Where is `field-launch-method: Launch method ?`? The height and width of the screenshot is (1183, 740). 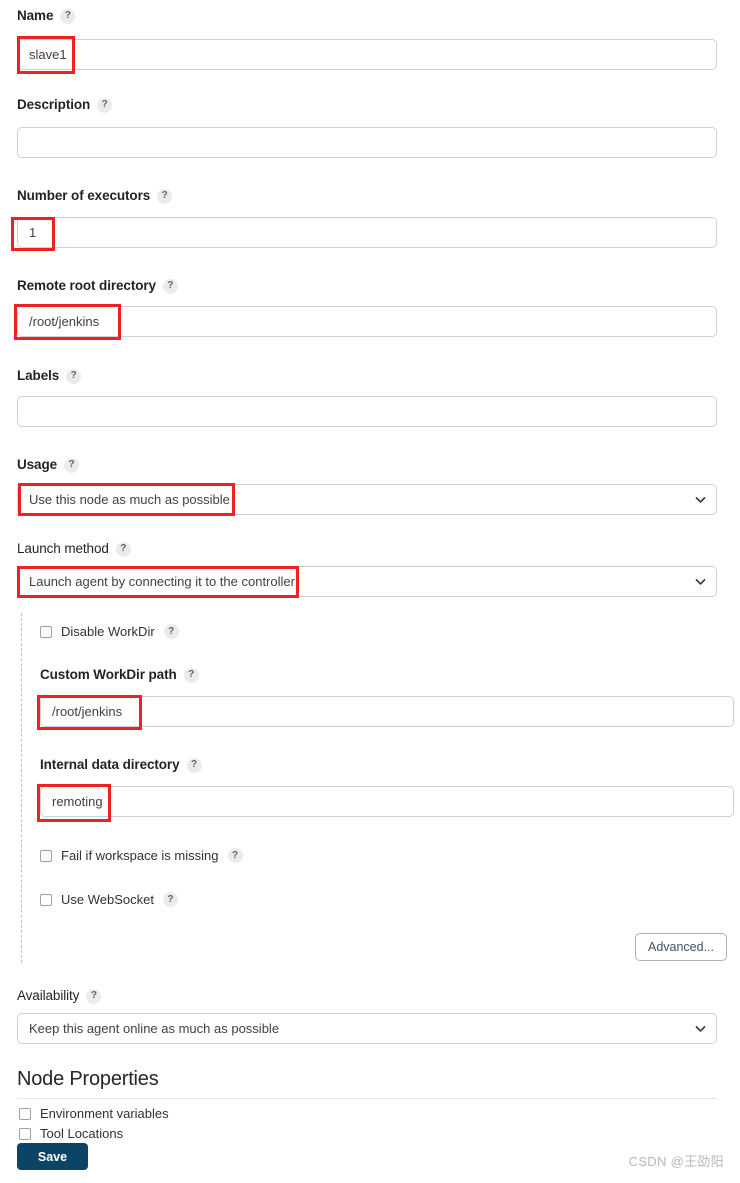 field-launch-method: Launch method ? is located at coordinates (370, 549).